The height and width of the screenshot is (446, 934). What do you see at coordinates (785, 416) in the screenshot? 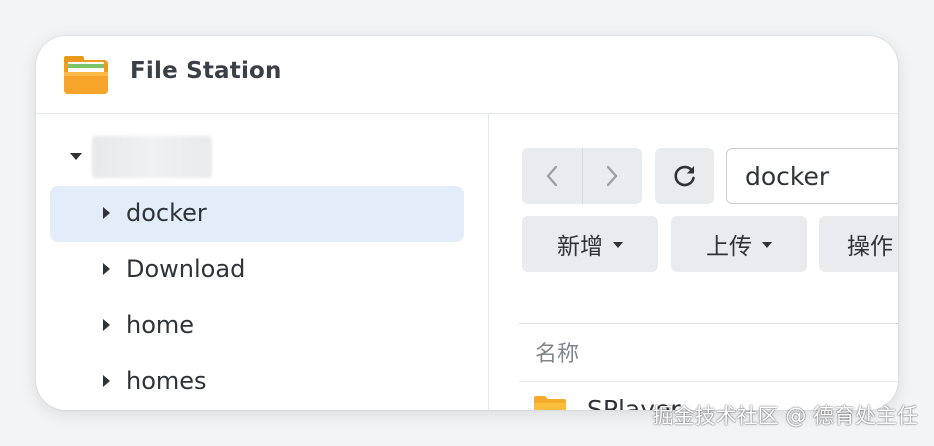
I see `watermark-text: 掘金技术社区 @ 德育处主任` at bounding box center [785, 416].